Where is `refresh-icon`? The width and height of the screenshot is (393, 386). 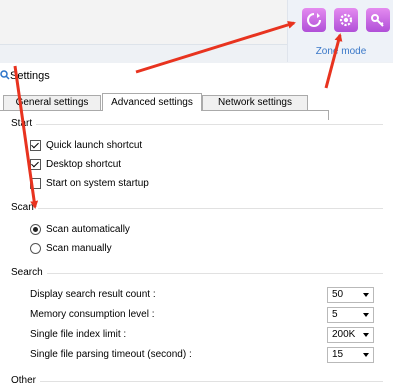 refresh-icon is located at coordinates (314, 20).